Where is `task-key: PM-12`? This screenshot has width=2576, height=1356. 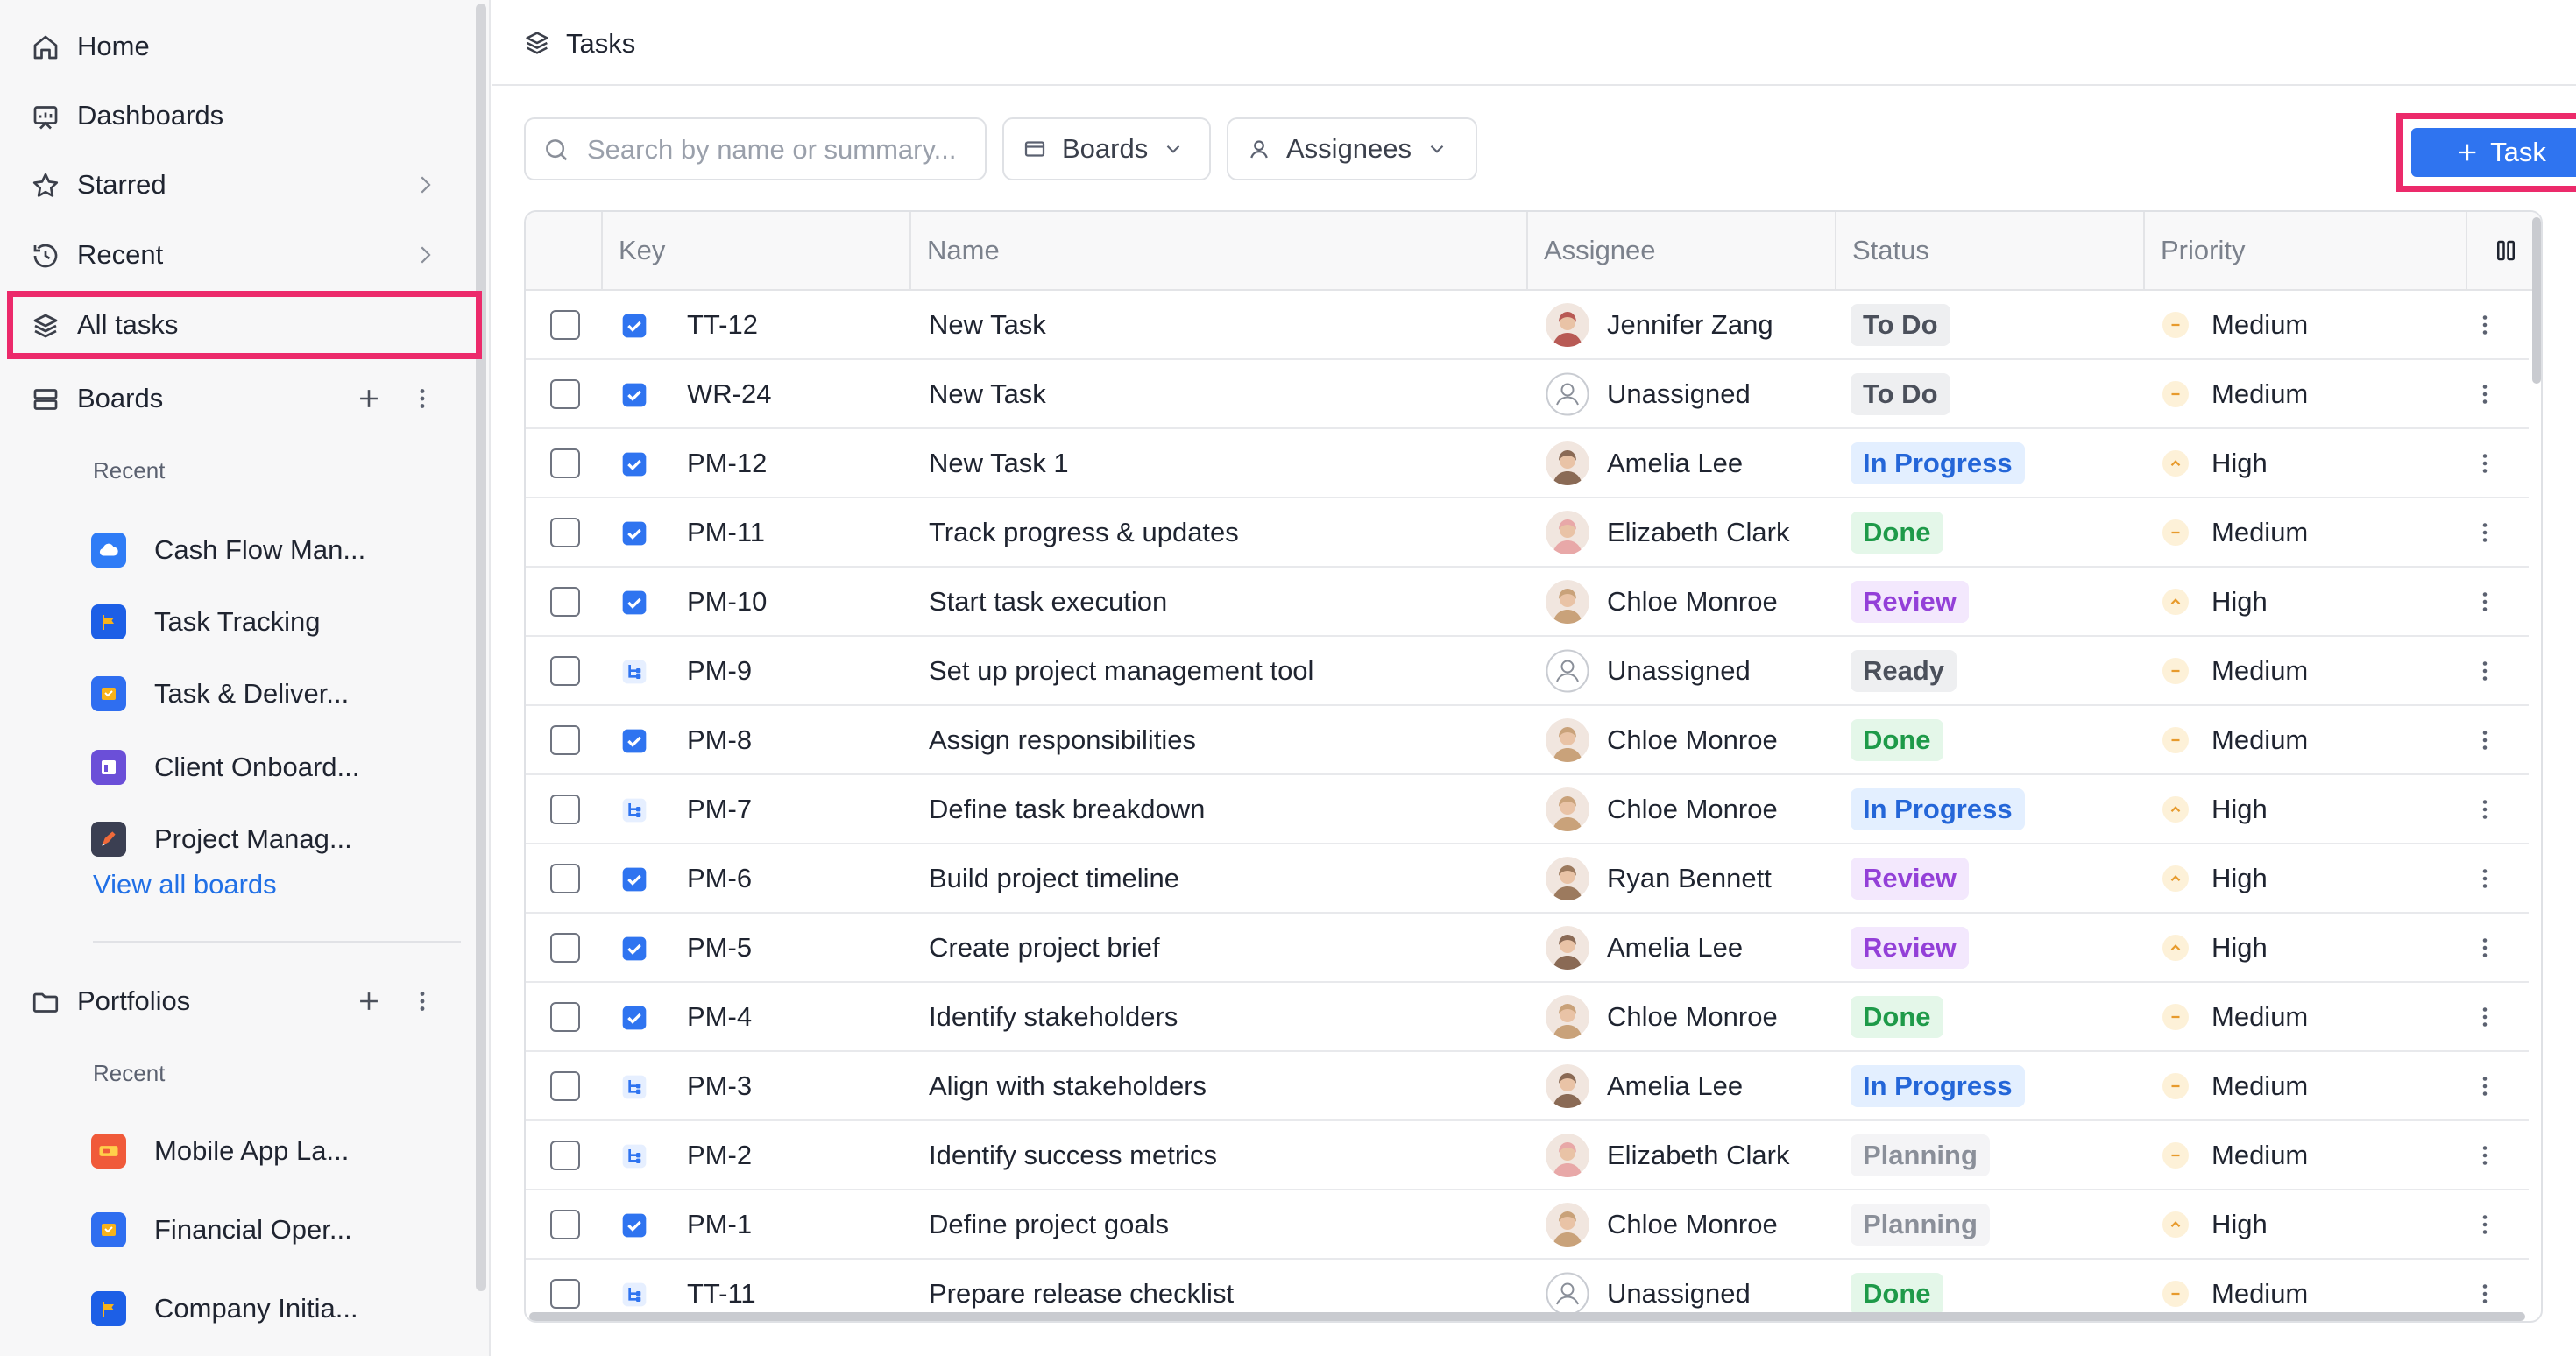 task-key: PM-12 is located at coordinates (727, 463).